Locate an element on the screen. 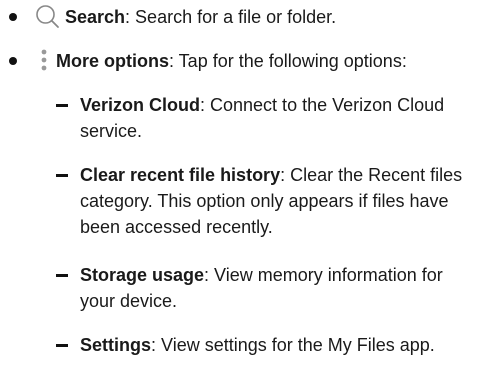  sub-item-description: : View settings for the My Files app. is located at coordinates (293, 345).